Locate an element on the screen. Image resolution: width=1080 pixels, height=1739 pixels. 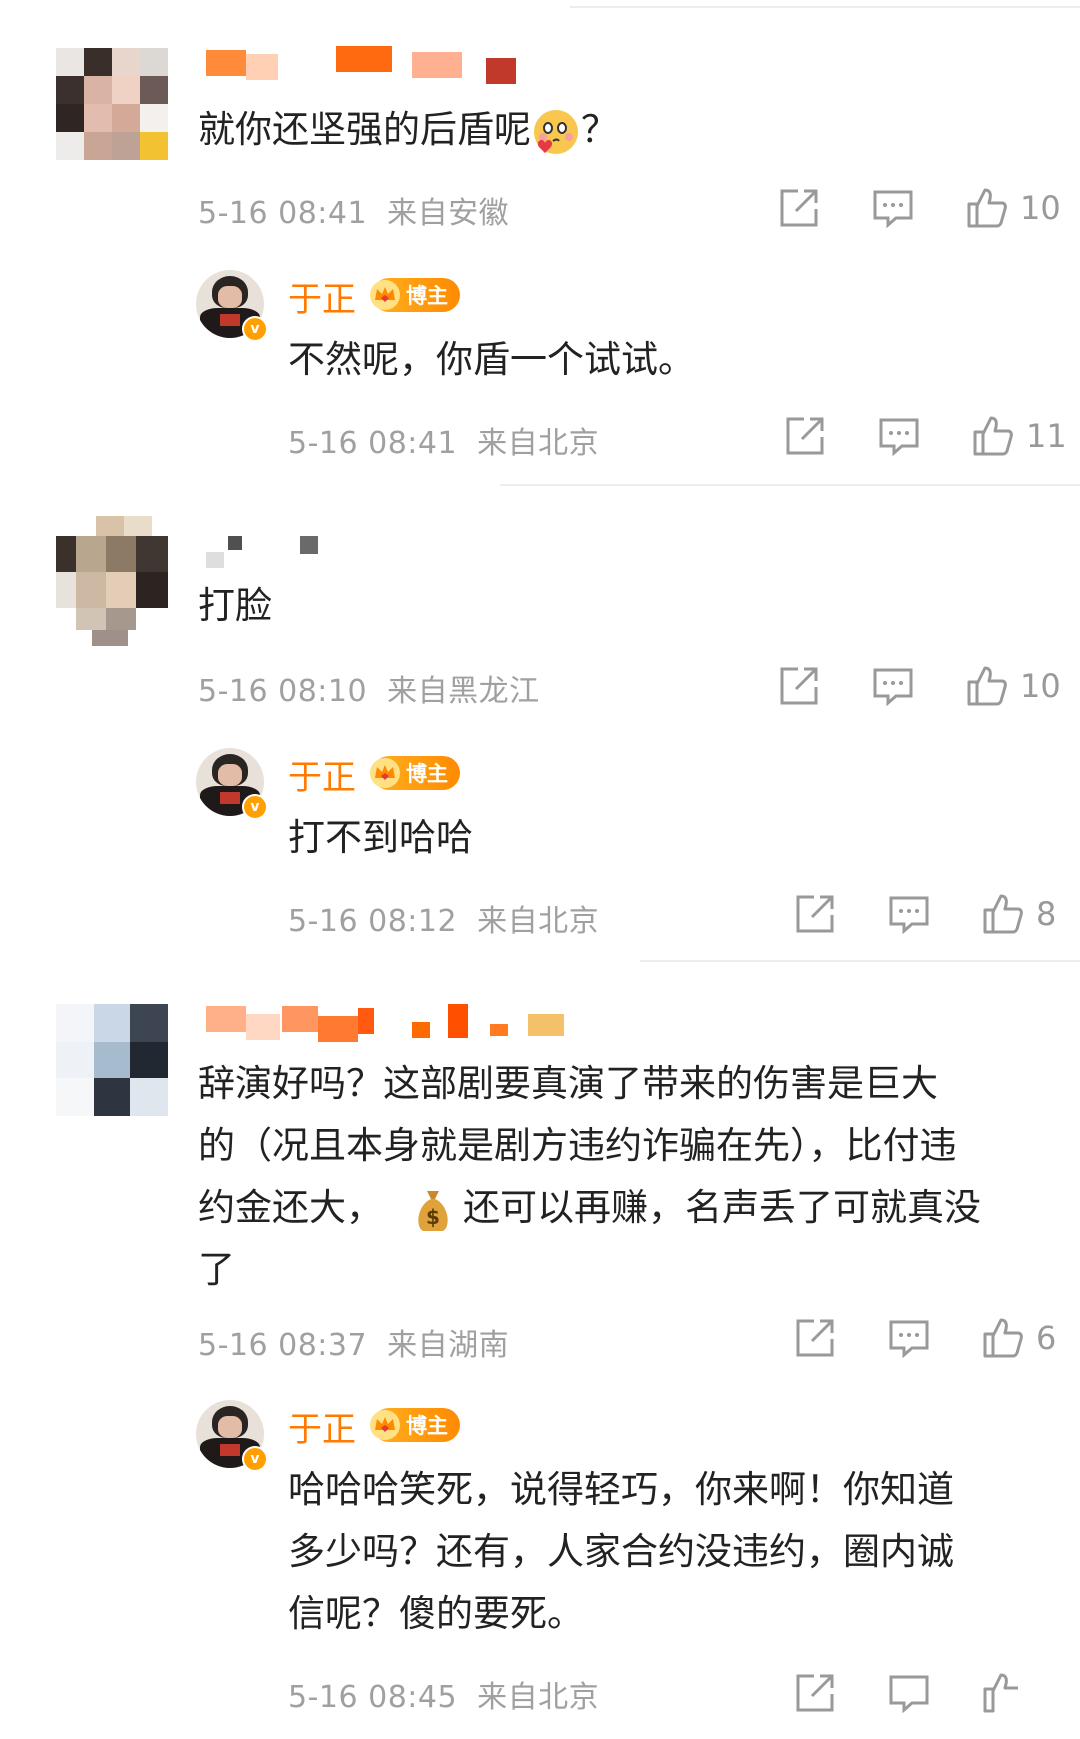
like-count: 6 is located at coordinates (1046, 1338).